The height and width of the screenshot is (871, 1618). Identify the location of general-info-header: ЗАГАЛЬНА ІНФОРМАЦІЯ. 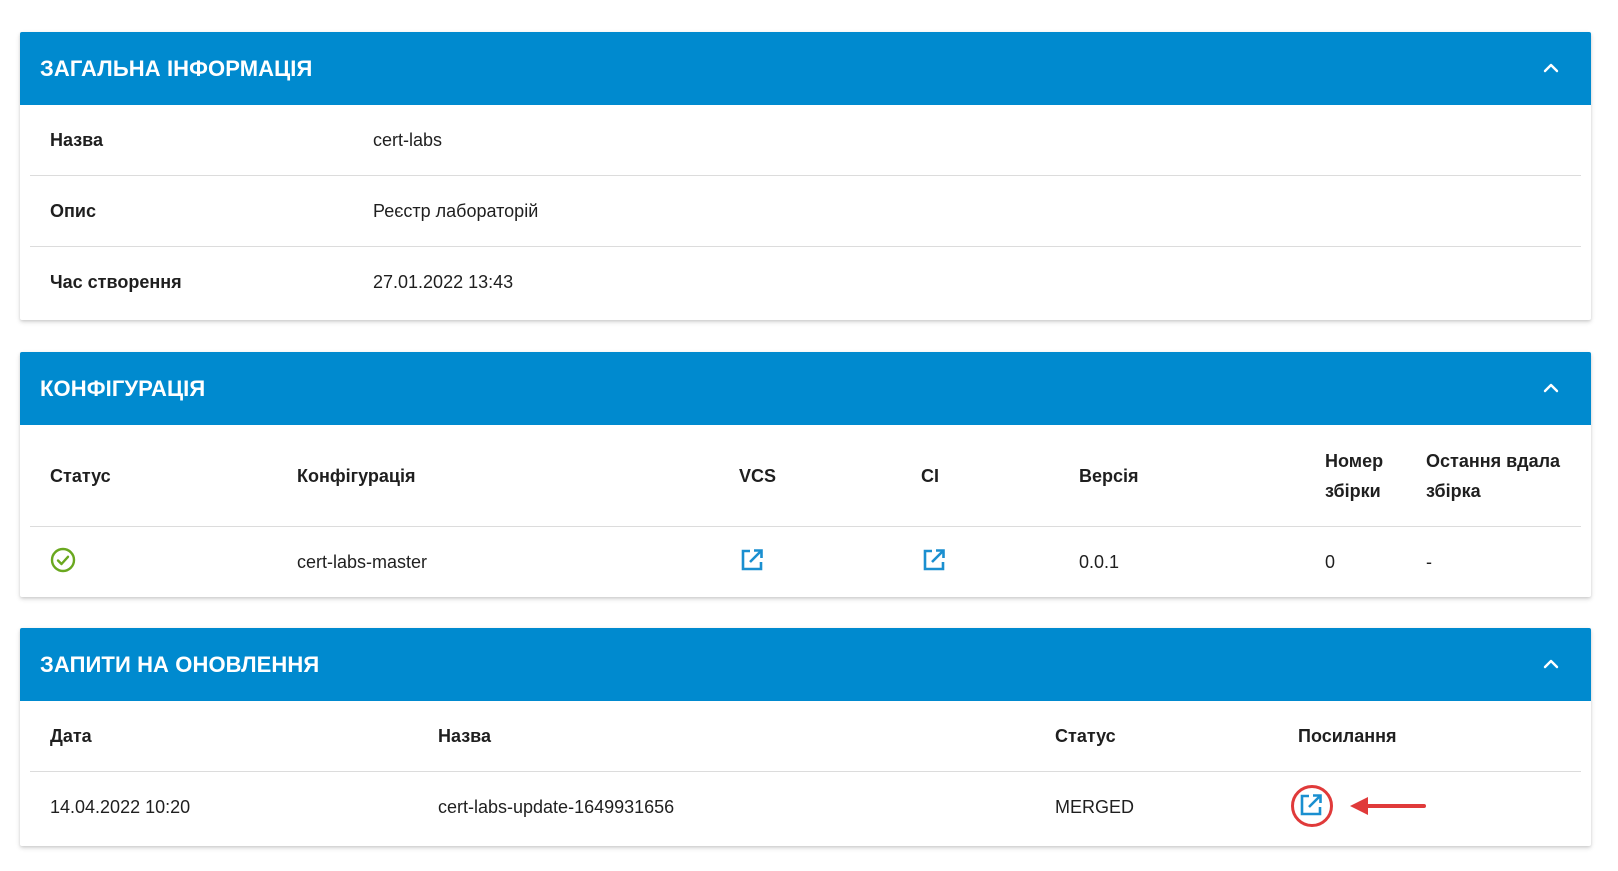
(805, 68).